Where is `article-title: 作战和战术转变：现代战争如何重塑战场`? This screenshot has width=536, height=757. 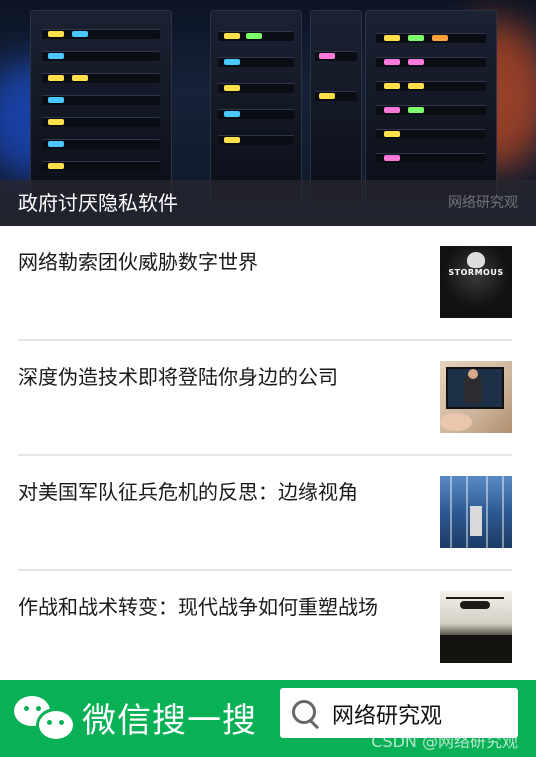 article-title: 作战和战术转变：现代战争如何重塑战场 is located at coordinates (218, 607).